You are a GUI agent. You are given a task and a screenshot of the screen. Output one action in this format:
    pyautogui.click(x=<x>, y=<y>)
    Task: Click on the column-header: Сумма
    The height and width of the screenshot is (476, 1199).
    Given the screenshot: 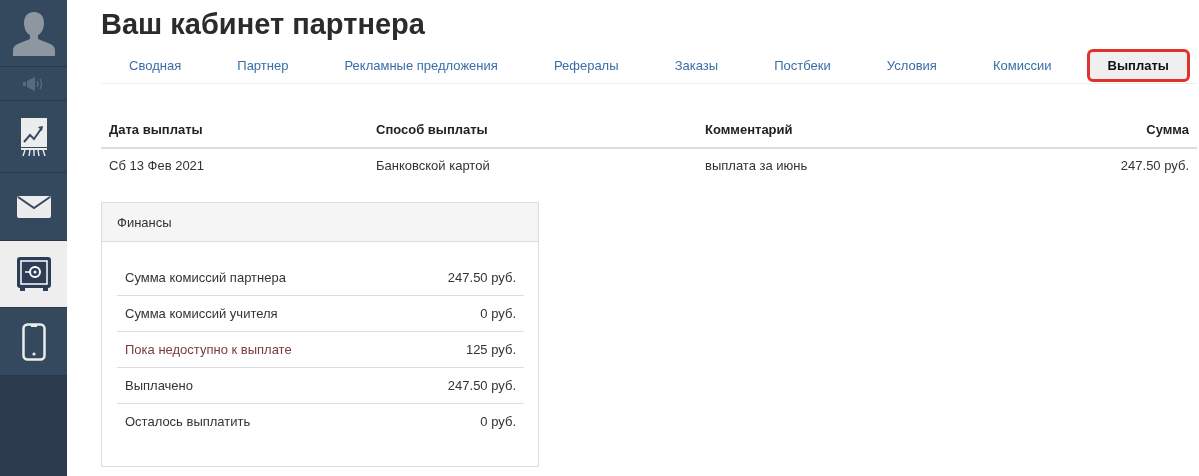 What is the action you would take?
    pyautogui.click(x=1154, y=130)
    